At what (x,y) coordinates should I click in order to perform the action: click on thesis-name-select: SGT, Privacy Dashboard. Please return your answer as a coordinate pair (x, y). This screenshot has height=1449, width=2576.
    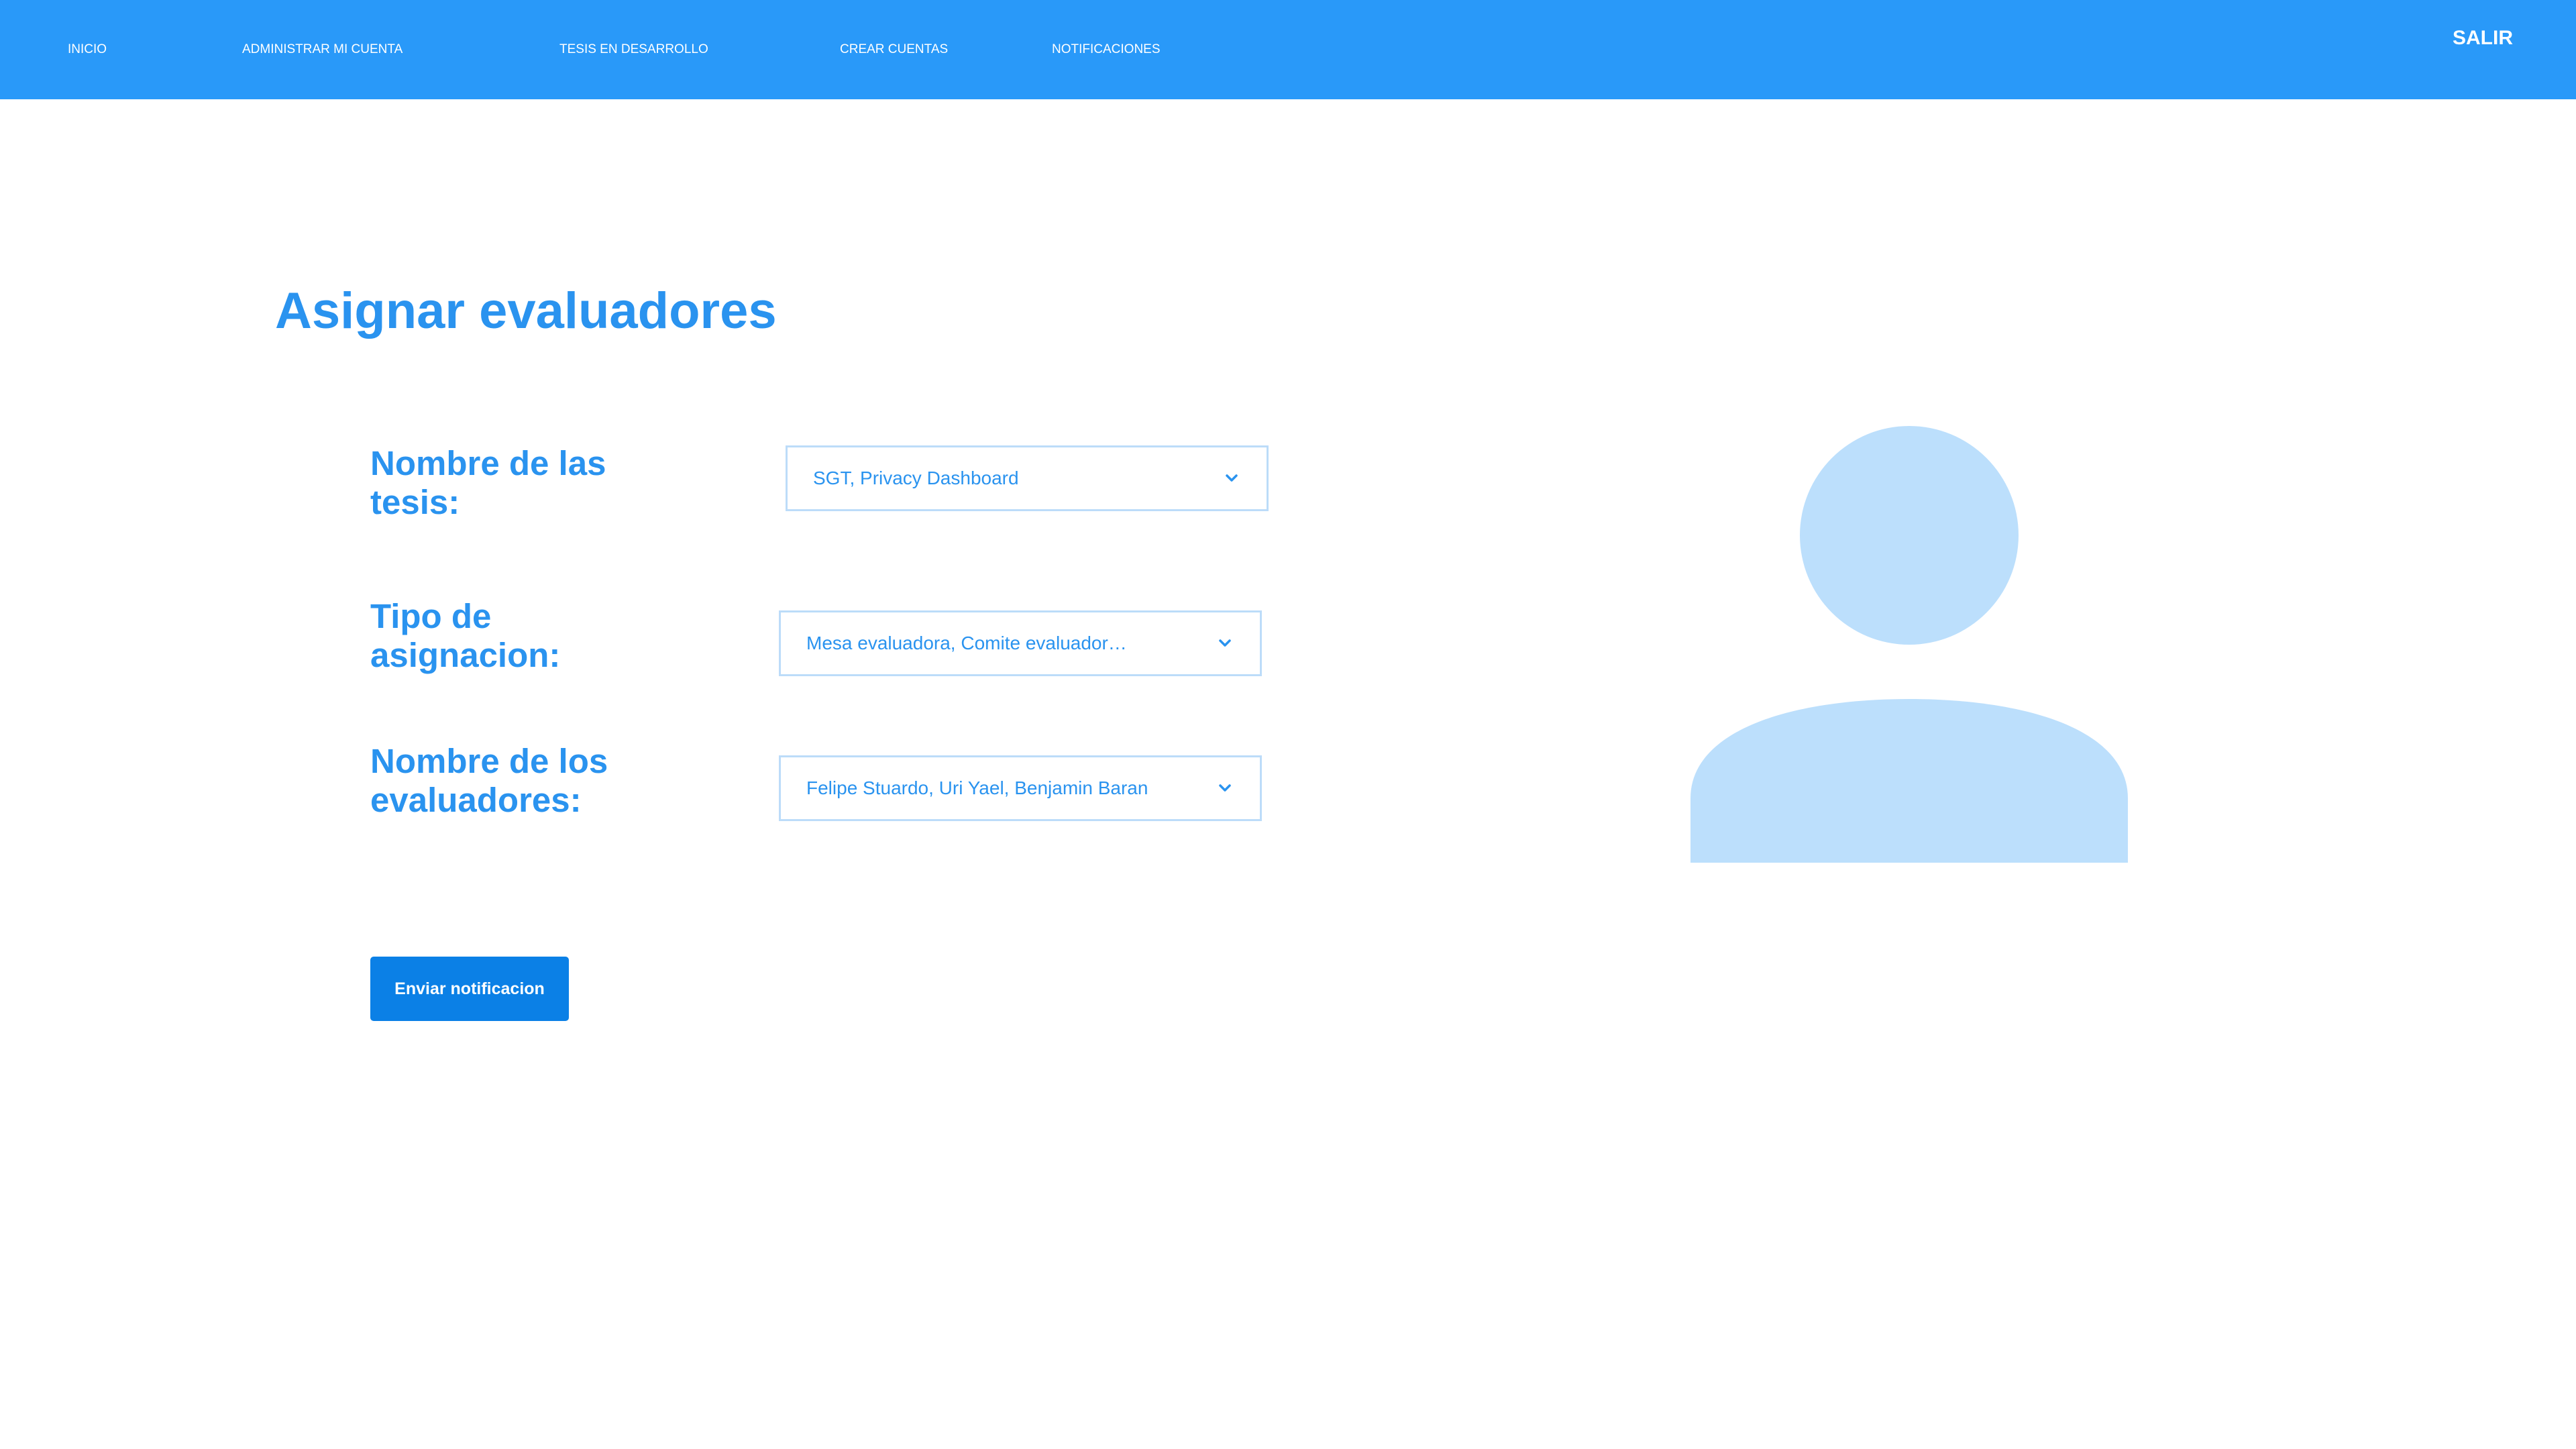
    Looking at the image, I should click on (1027, 478).